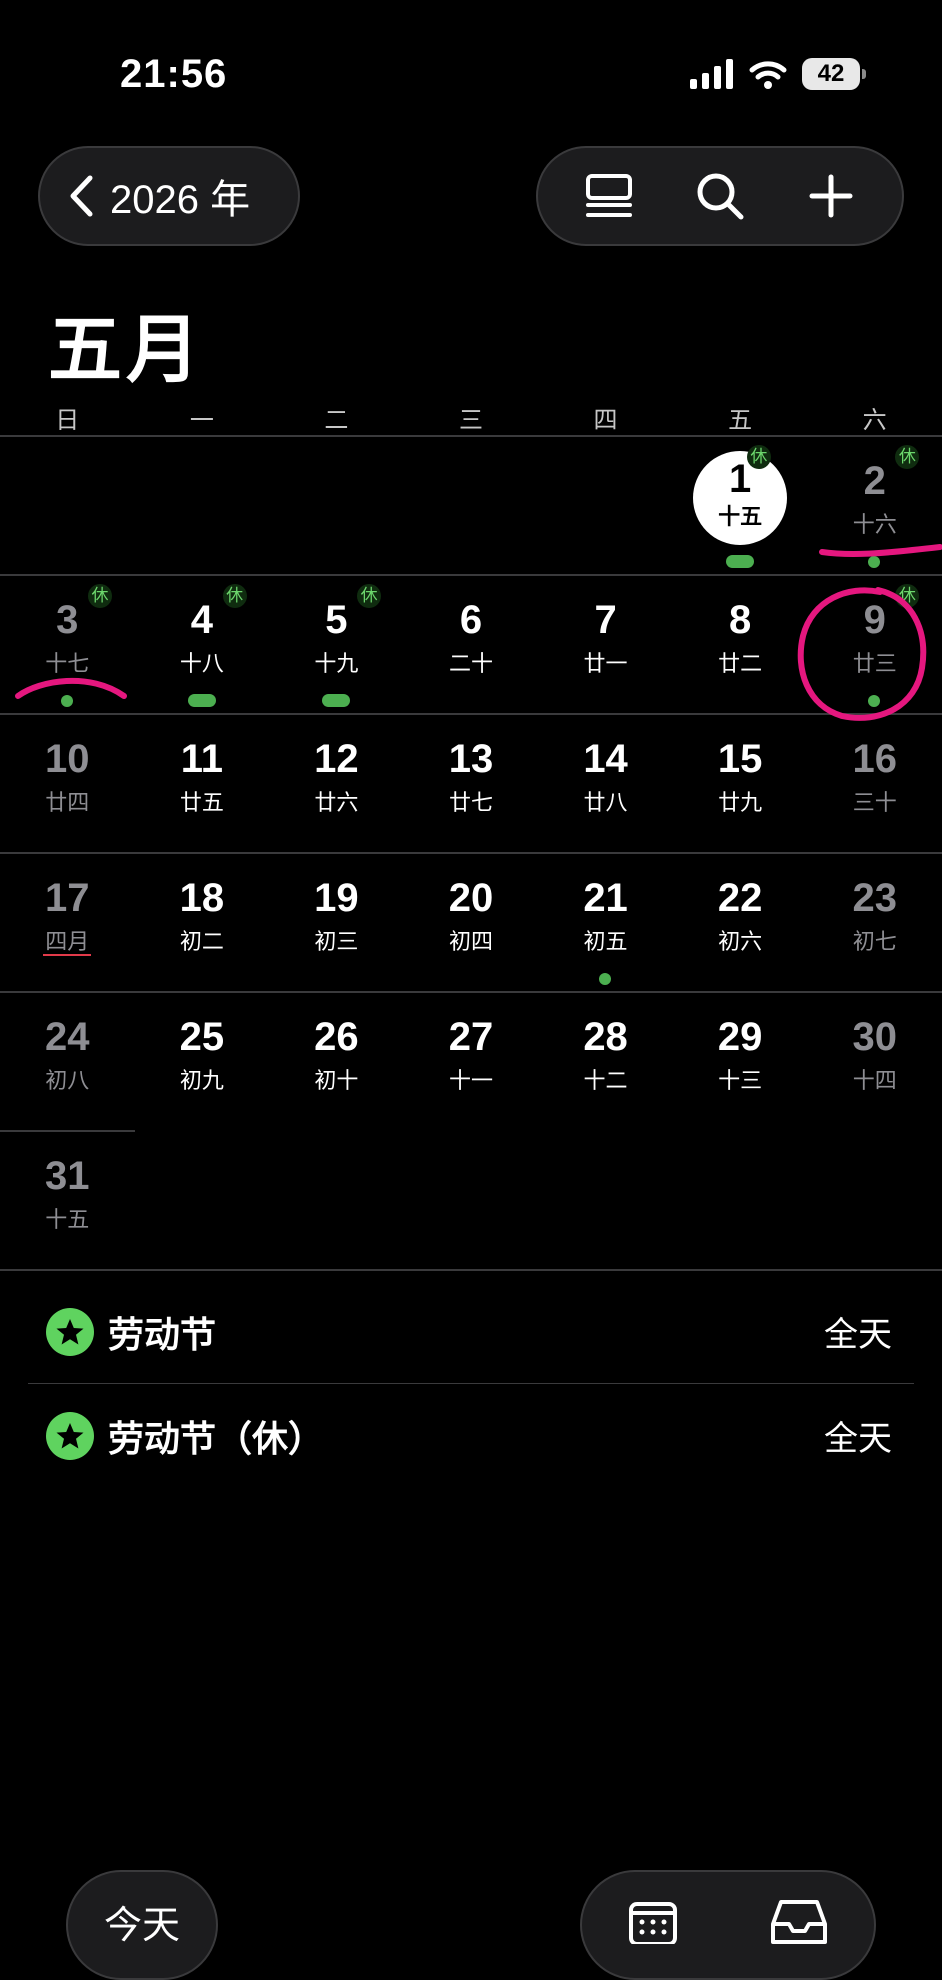 Image resolution: width=942 pixels, height=1980 pixels. Describe the element at coordinates (201, 663) in the screenshot. I see `lunar-date: 十八` at that location.